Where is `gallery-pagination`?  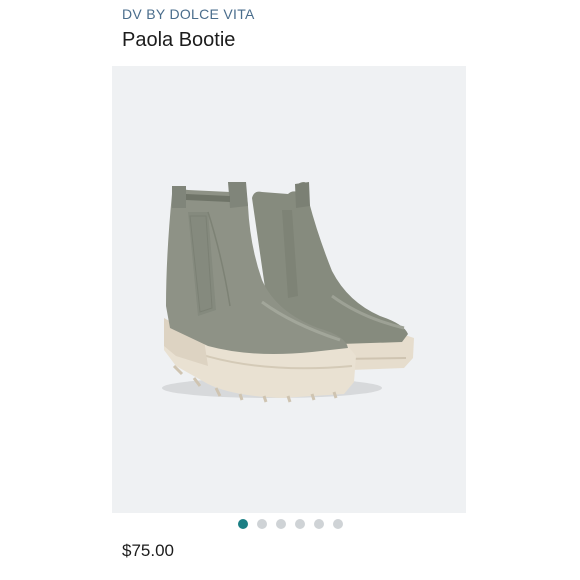
gallery-pagination is located at coordinates (290, 524).